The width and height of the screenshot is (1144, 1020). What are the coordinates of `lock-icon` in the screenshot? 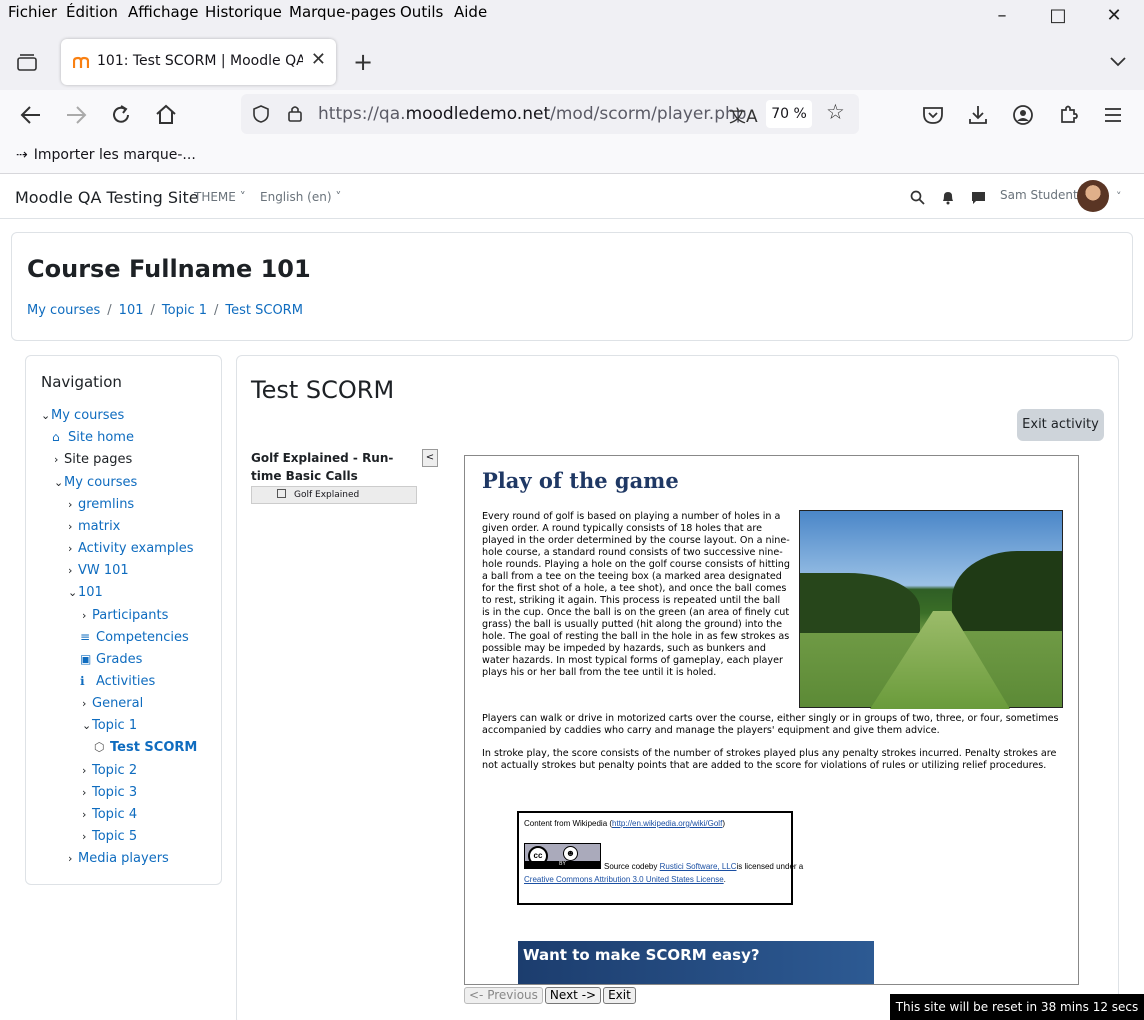 It's located at (295, 113).